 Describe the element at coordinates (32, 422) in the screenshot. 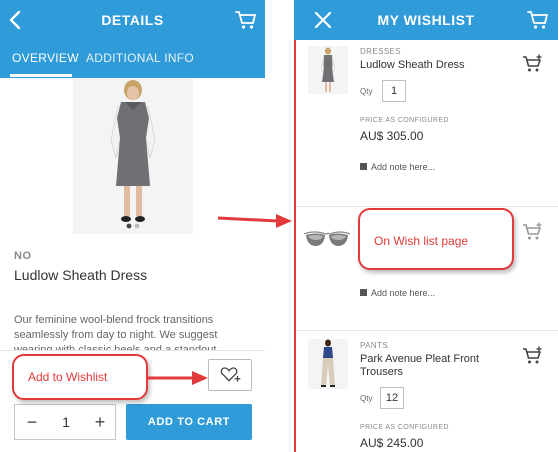

I see `minus-icon: −` at that location.